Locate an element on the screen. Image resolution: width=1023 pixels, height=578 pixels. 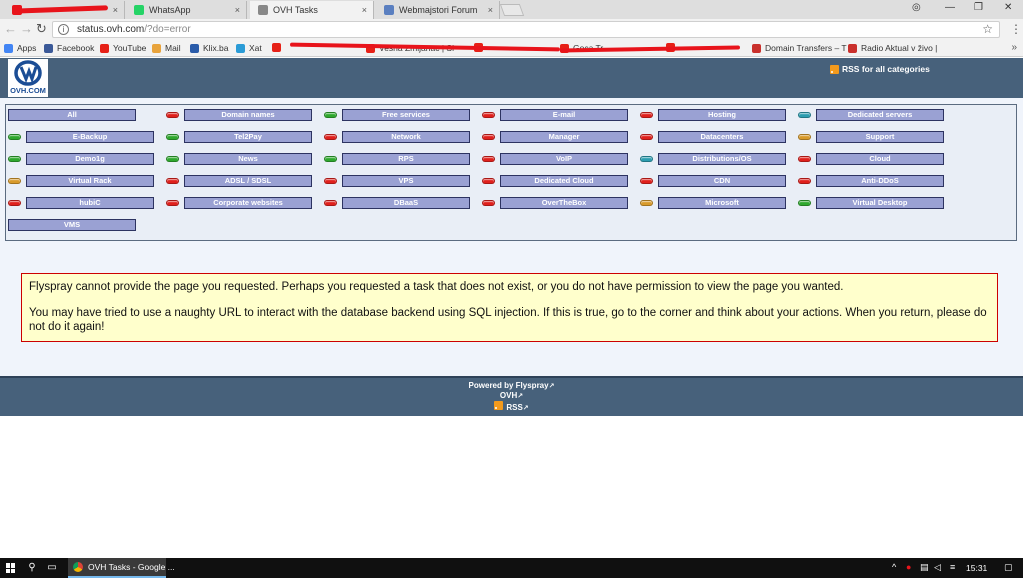
rss-icon is located at coordinates (834, 69).